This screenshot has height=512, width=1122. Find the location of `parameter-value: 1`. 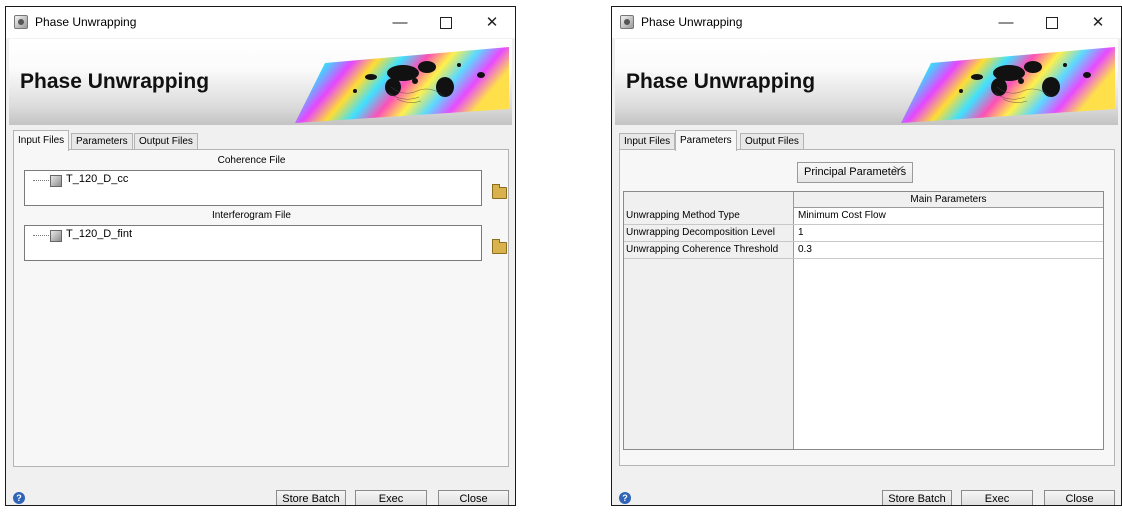

parameter-value: 1 is located at coordinates (801, 232).